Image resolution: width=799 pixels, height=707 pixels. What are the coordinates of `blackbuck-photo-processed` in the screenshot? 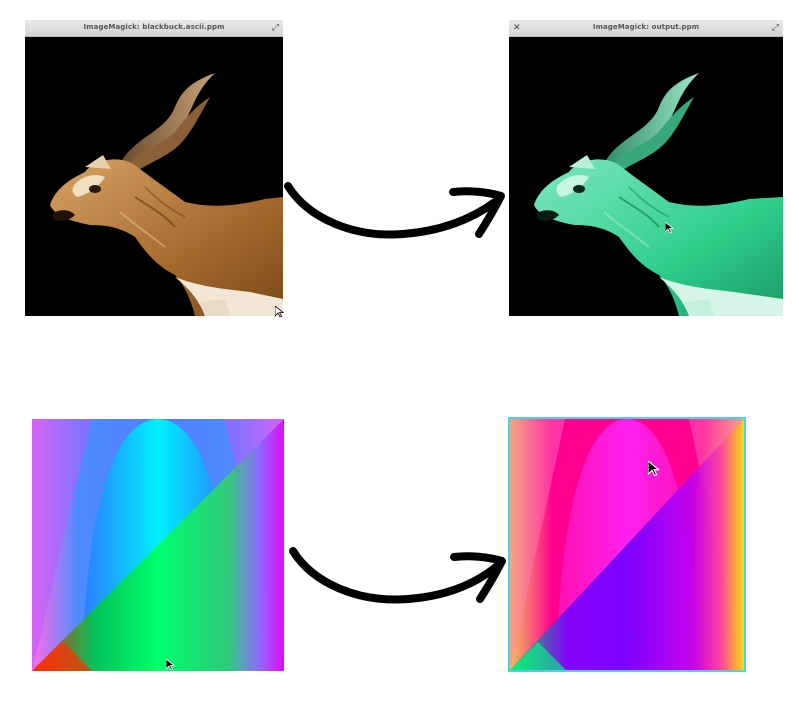 It's located at (646, 176).